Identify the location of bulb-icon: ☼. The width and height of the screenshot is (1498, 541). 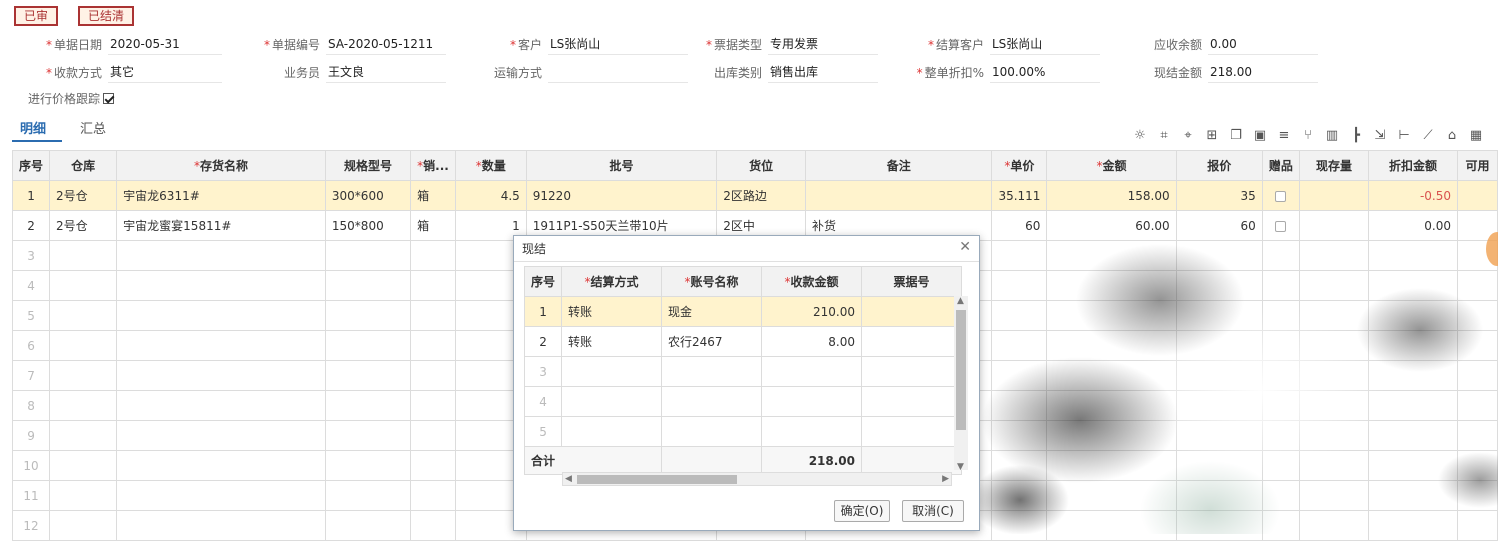
(1140, 136).